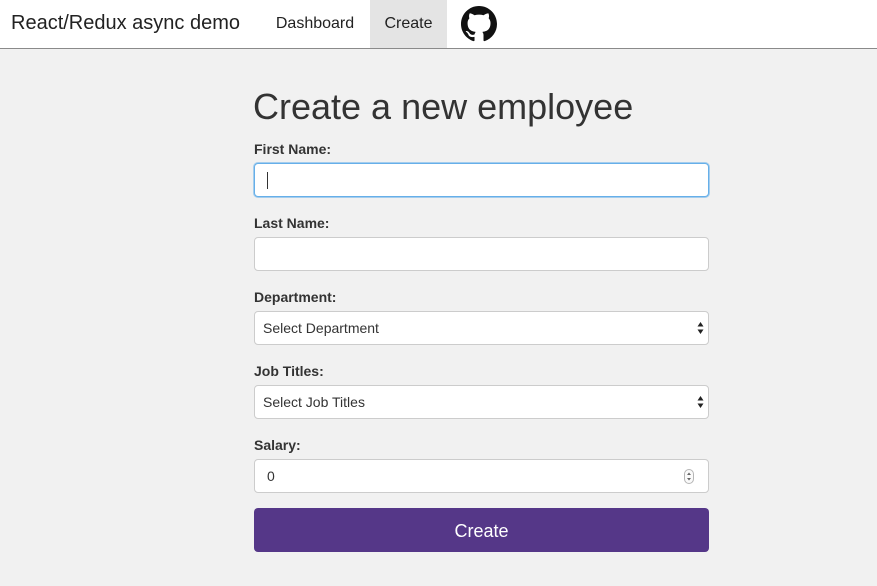 Image resolution: width=877 pixels, height=586 pixels. Describe the element at coordinates (315, 24) in the screenshot. I see `nav-link-dashboard: Dashboard` at that location.